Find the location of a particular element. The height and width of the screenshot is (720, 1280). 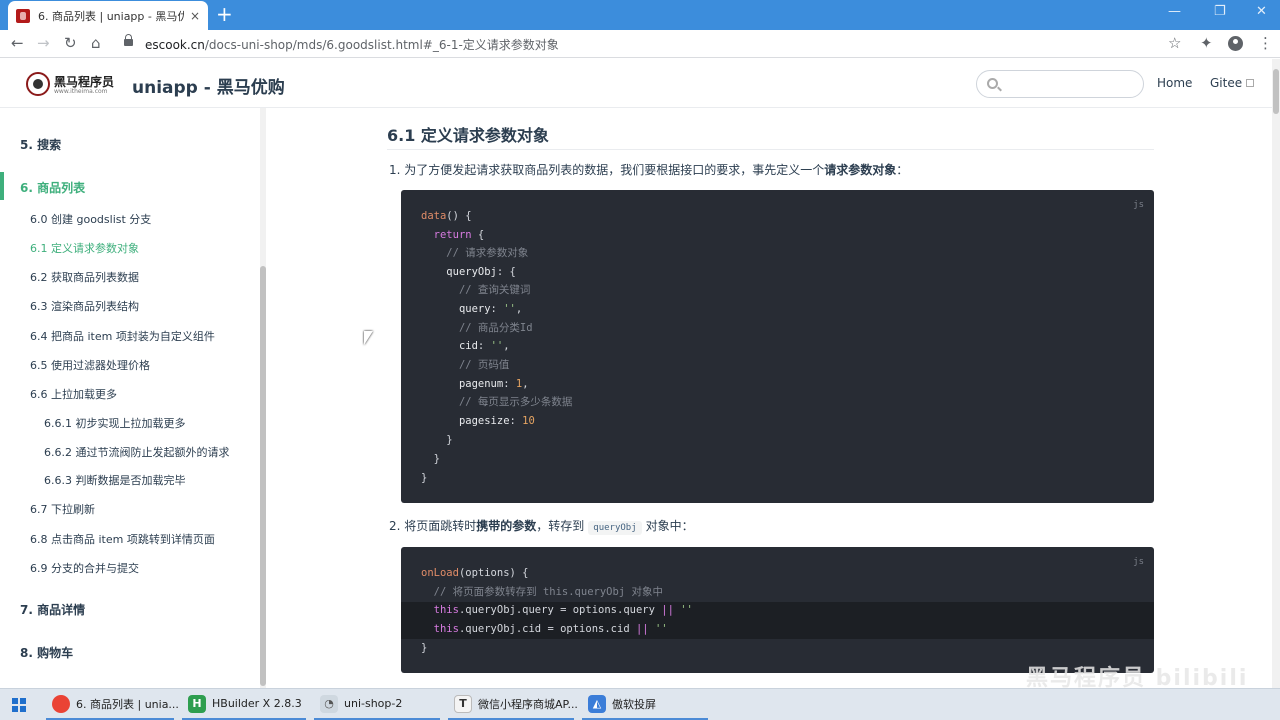

star-icon: ☆ is located at coordinates (1174, 43).